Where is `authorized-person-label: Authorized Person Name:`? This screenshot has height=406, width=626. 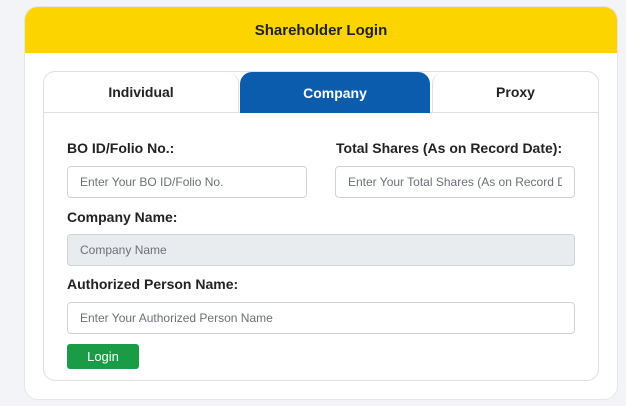 authorized-person-label: Authorized Person Name: is located at coordinates (153, 284).